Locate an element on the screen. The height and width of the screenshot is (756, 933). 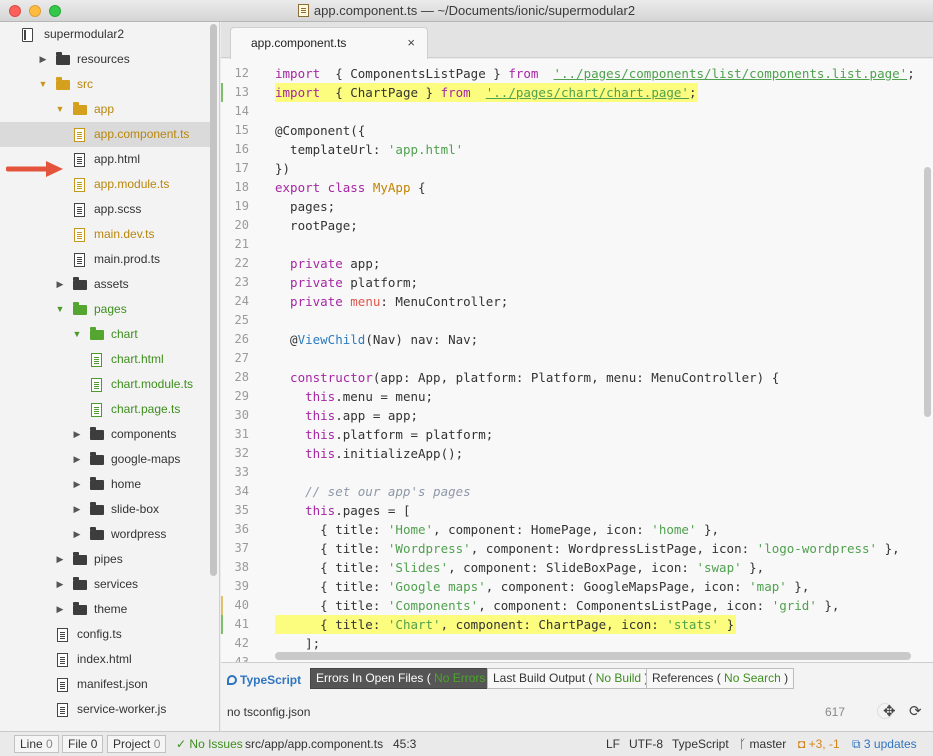
code-line: 33 is located at coordinates (577, 472).